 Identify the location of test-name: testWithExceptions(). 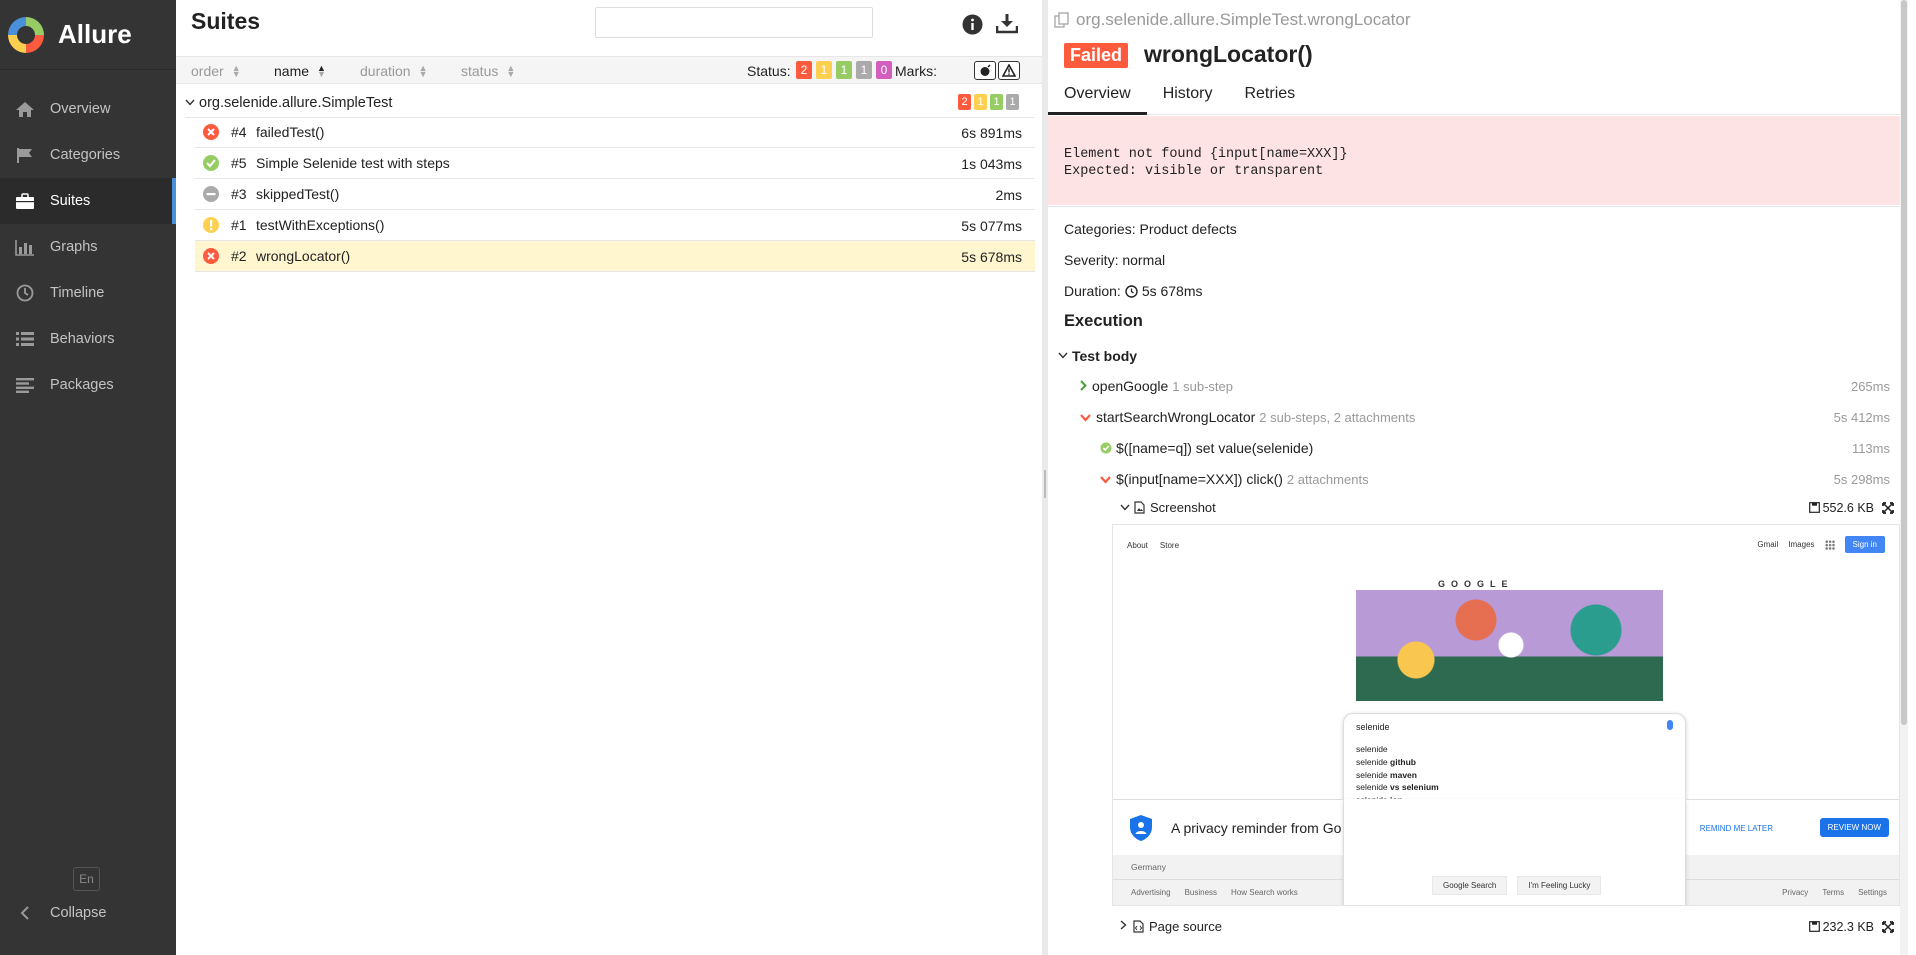
(320, 225).